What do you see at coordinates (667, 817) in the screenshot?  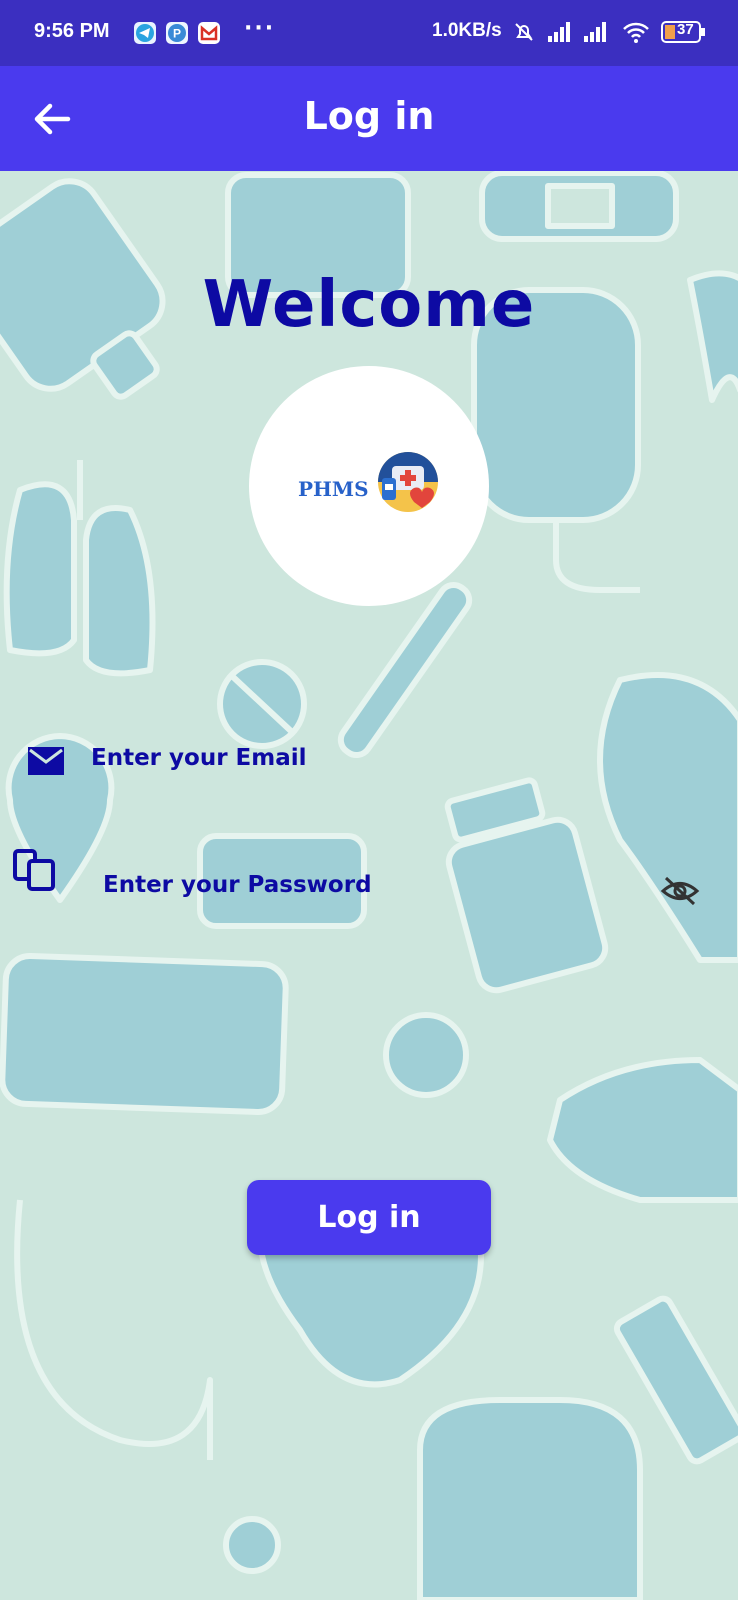 I see `ribbon-shape` at bounding box center [667, 817].